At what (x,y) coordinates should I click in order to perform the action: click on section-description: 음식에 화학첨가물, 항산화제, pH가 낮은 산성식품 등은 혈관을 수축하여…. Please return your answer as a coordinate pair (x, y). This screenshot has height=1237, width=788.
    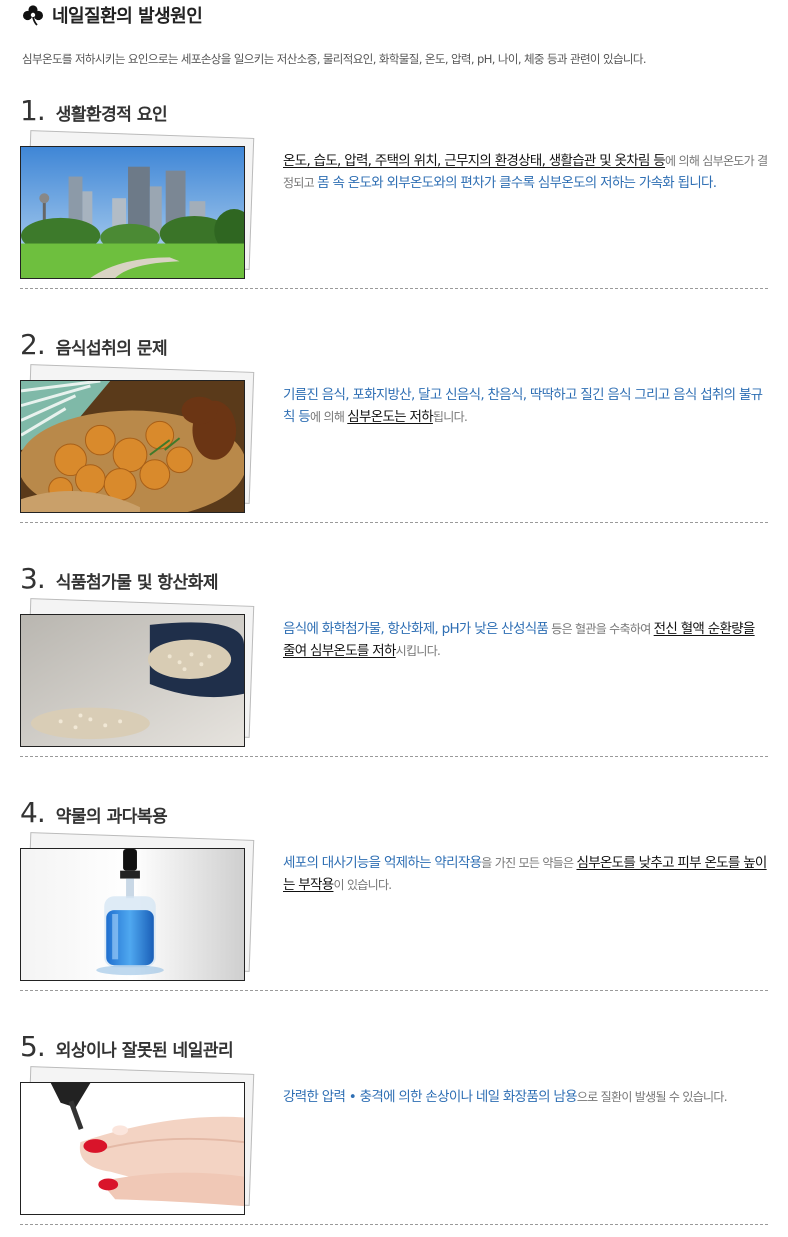
    Looking at the image, I should click on (525, 640).